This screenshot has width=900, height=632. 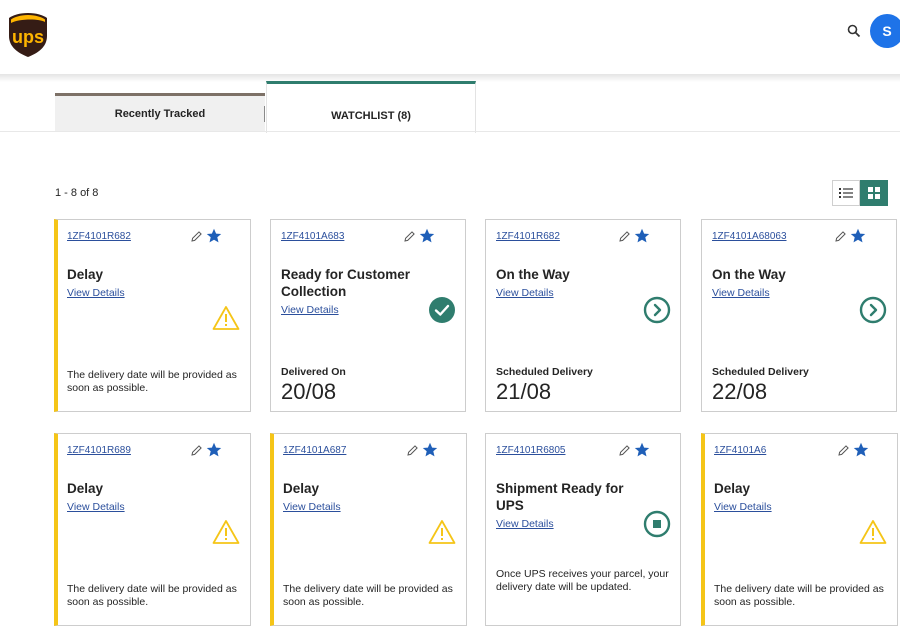 I want to click on shipment-status: Shipment Ready for UPS, so click(x=560, y=497).